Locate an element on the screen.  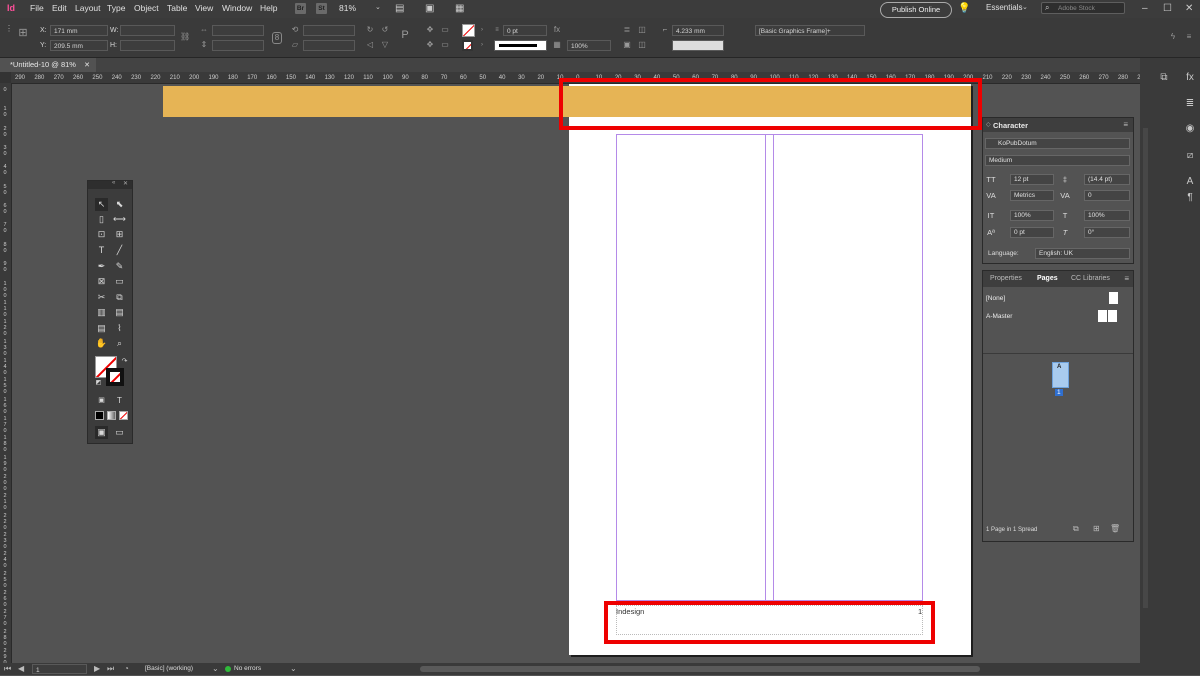
corner-icon: ◫ is located at coordinates (642, 45).